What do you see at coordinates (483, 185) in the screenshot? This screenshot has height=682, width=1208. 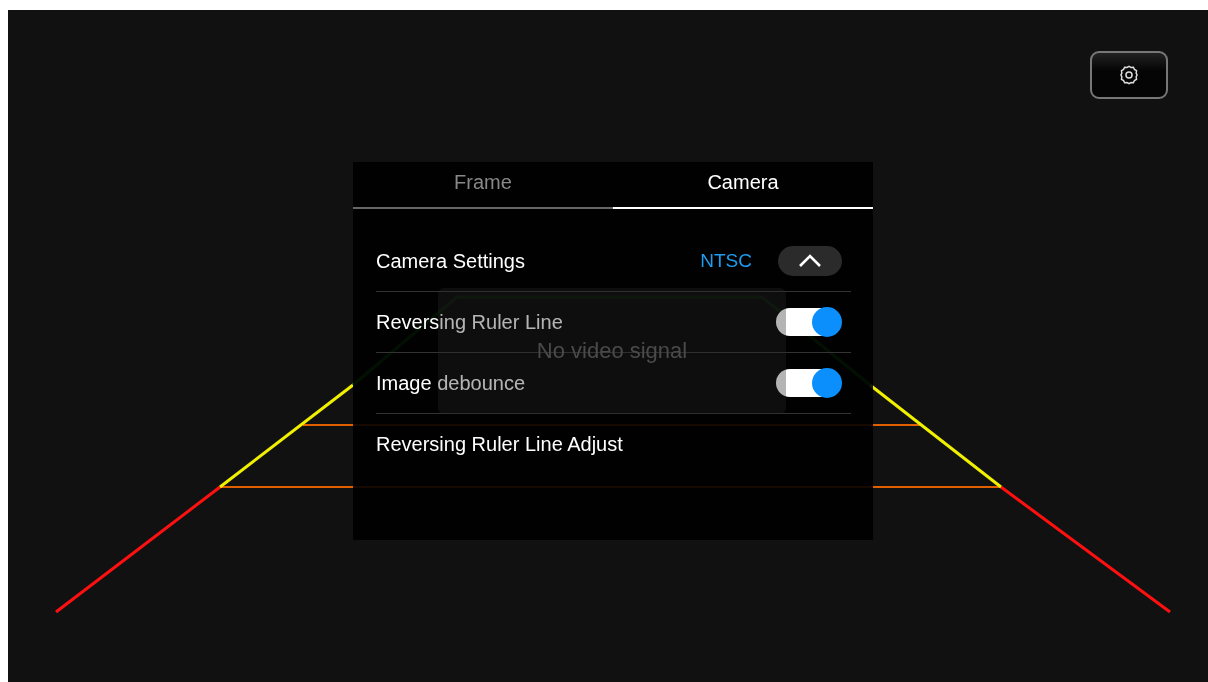 I see `tab: Frame` at bounding box center [483, 185].